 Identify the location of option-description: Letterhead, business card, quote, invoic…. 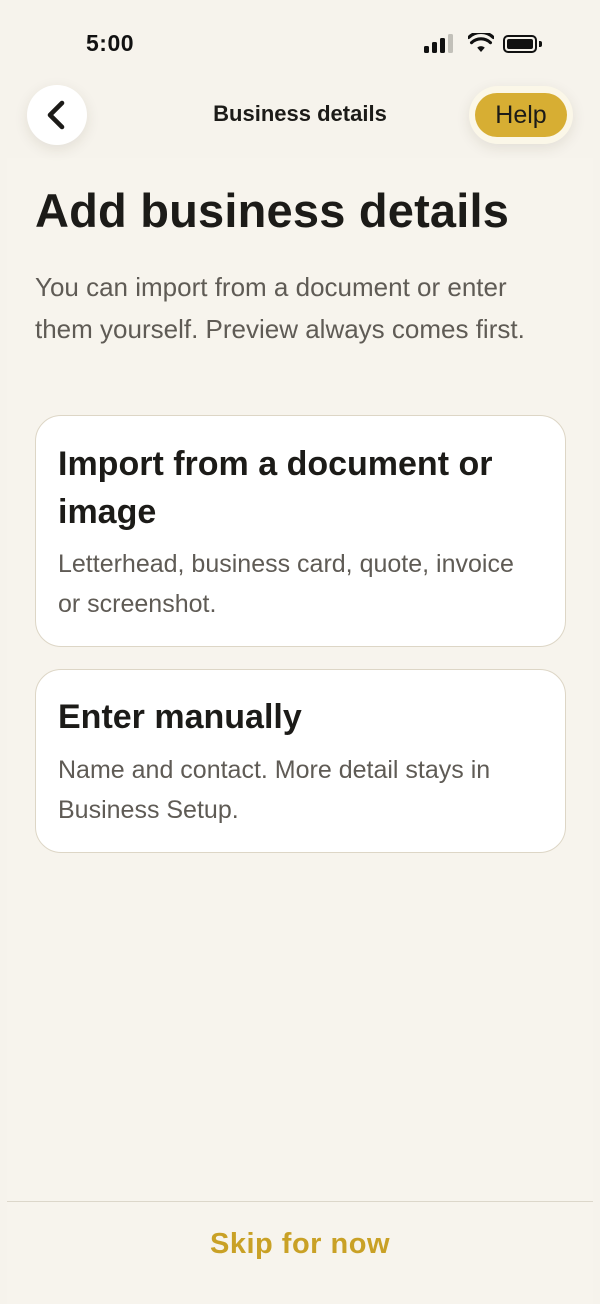
(286, 584).